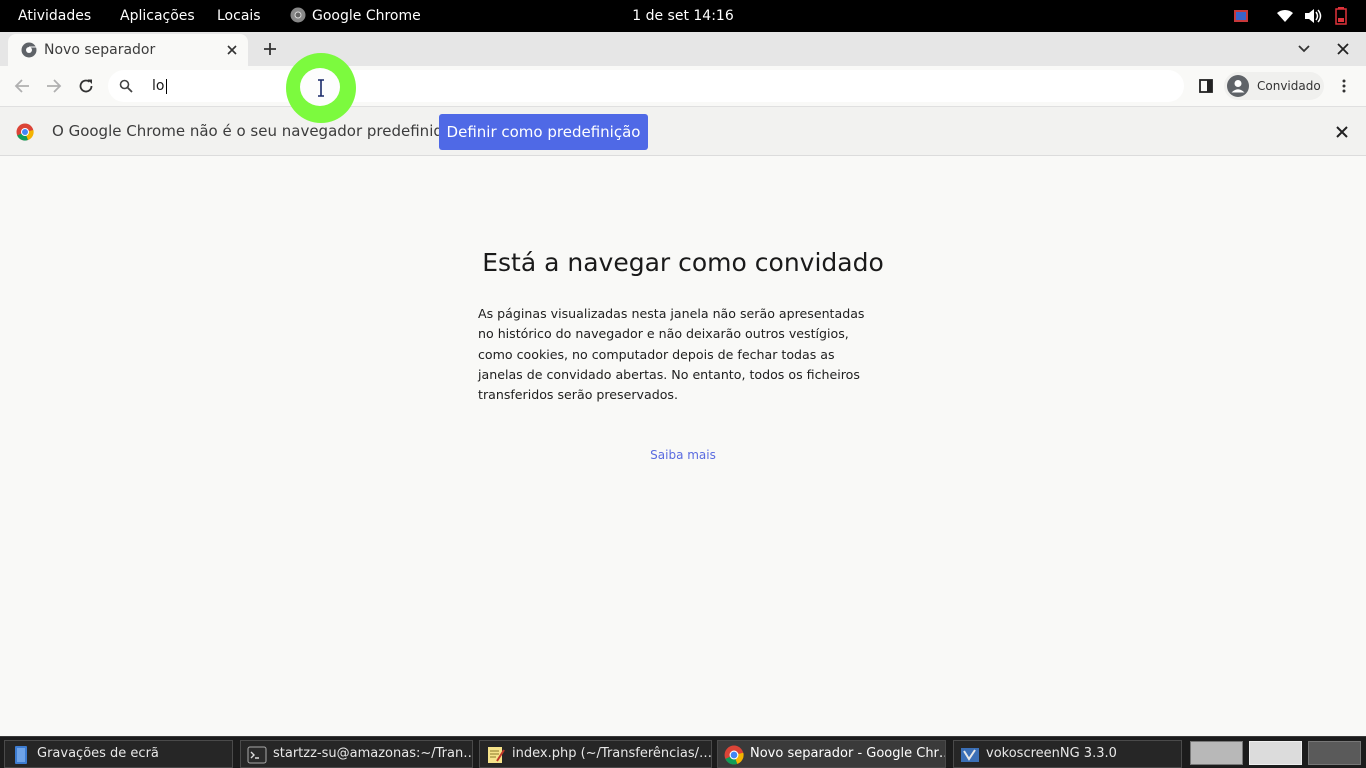  Describe the element at coordinates (1289, 86) in the screenshot. I see `profile-label: Convidado` at that location.